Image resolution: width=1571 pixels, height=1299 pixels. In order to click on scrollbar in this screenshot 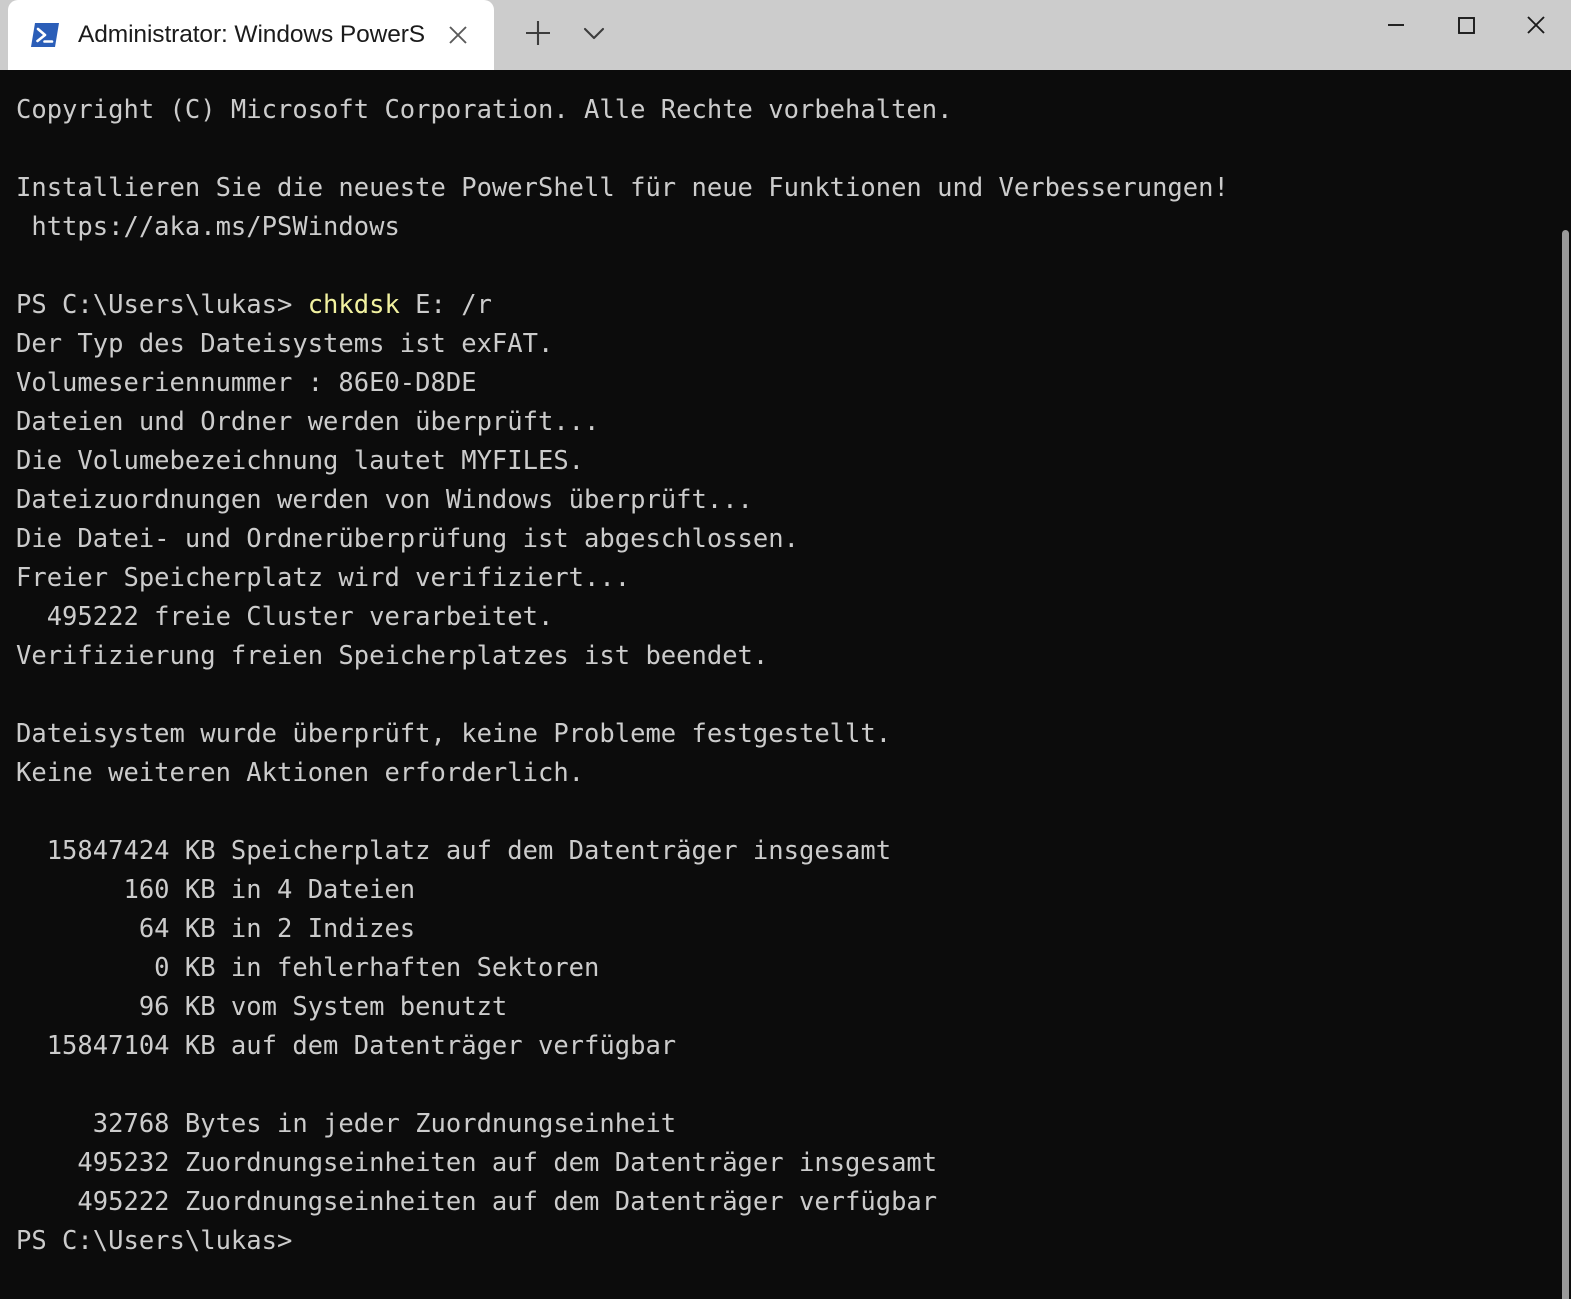, I will do `click(1562, 719)`.